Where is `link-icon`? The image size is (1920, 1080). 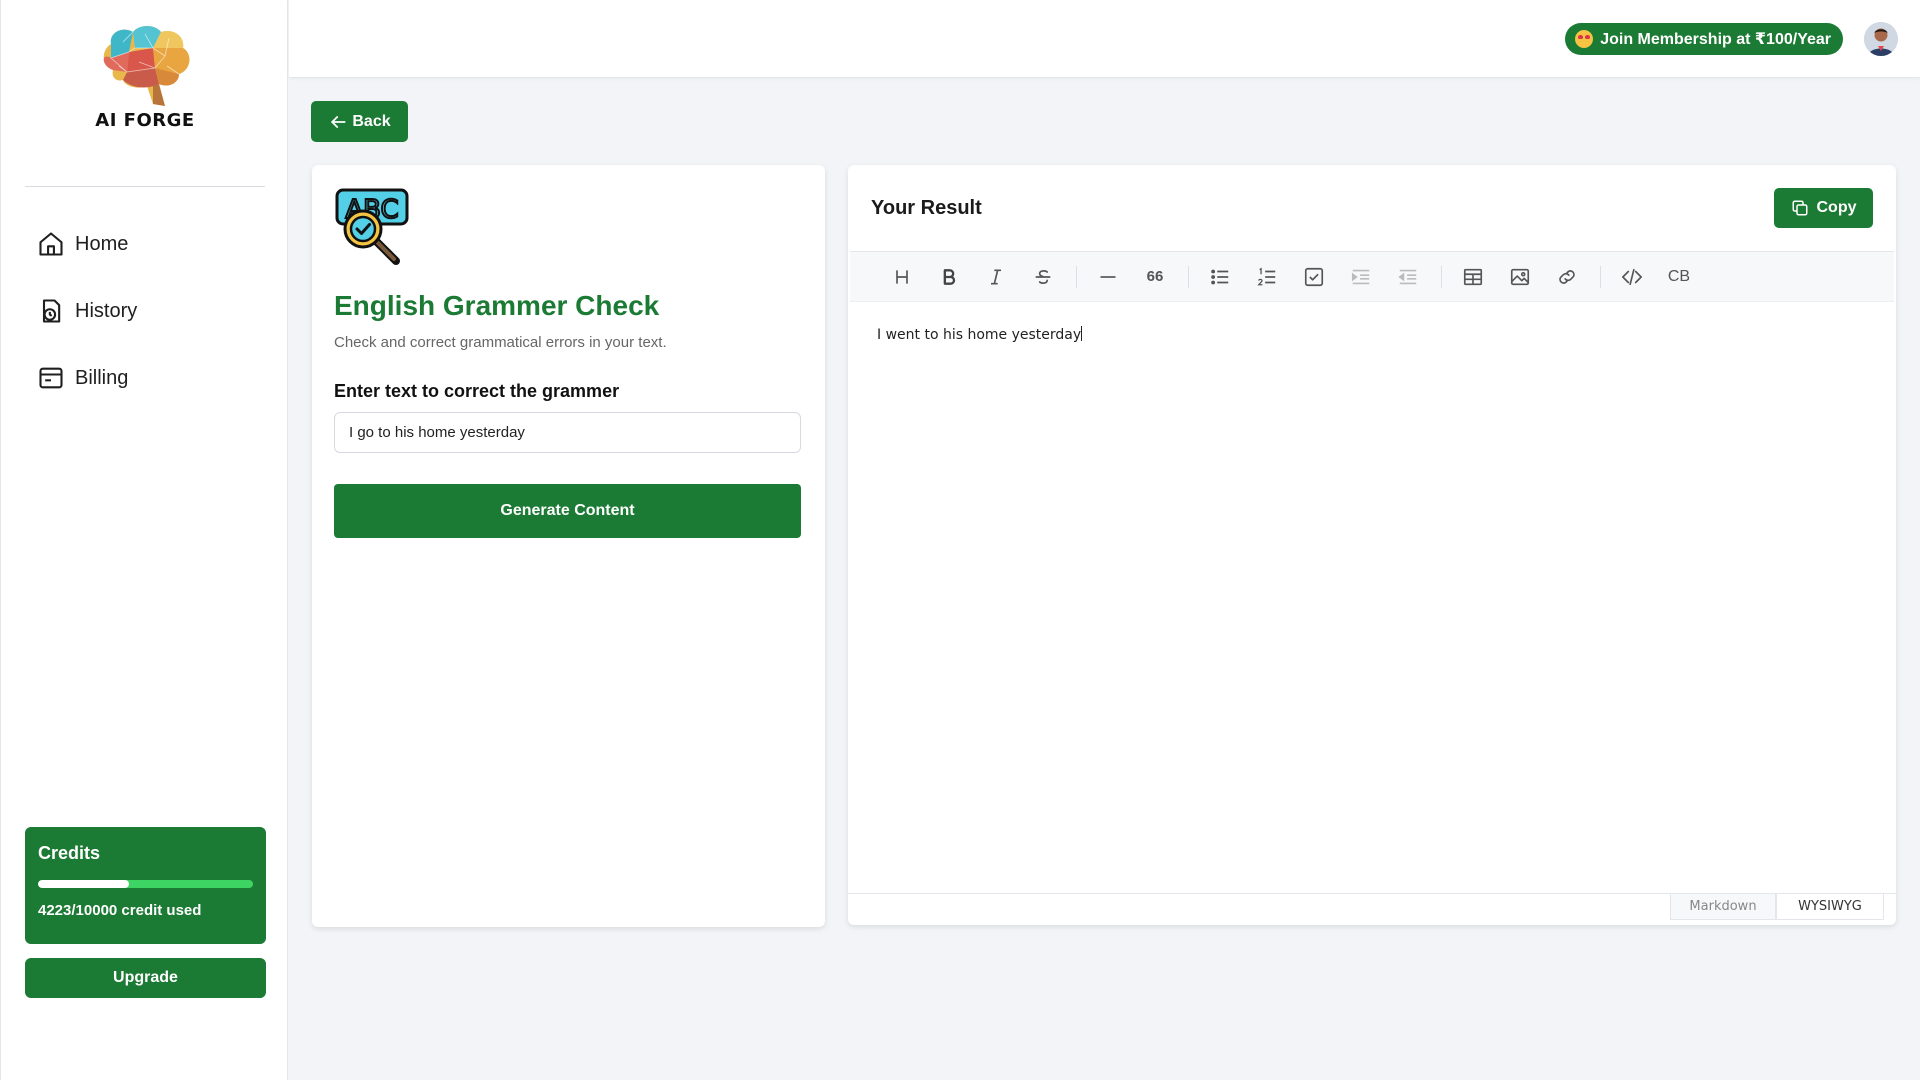
link-icon is located at coordinates (1567, 276).